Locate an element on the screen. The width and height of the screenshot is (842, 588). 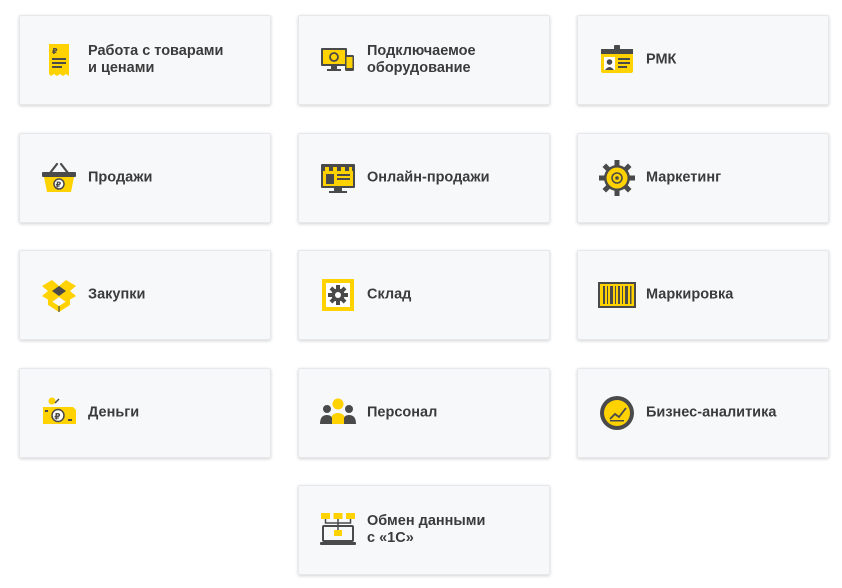
tile-label: Онлайн-продажи is located at coordinates (428, 177).